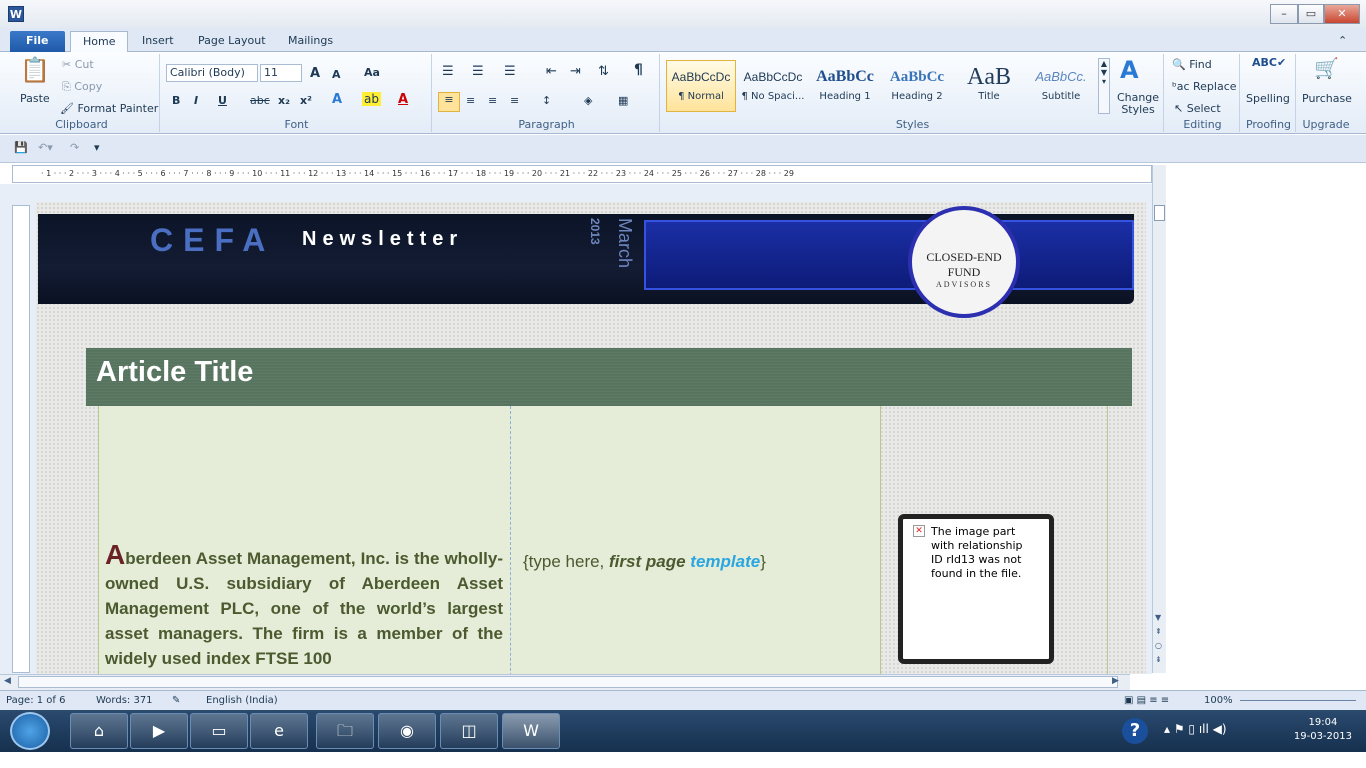  What do you see at coordinates (1158, 639) in the screenshot?
I see `browse-controls-icon: ▼ ⇞ ○ ⇟` at bounding box center [1158, 639].